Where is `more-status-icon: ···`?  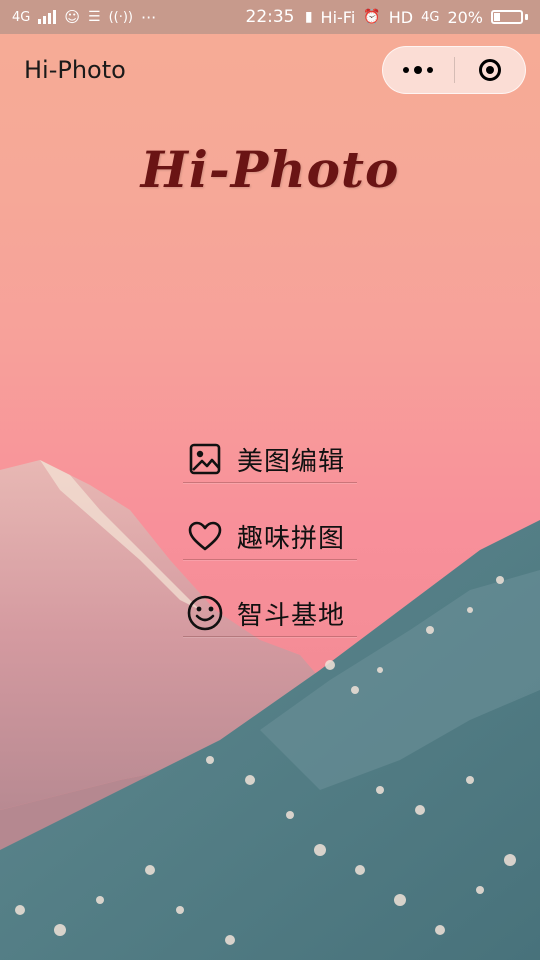 more-status-icon: ··· is located at coordinates (148, 17).